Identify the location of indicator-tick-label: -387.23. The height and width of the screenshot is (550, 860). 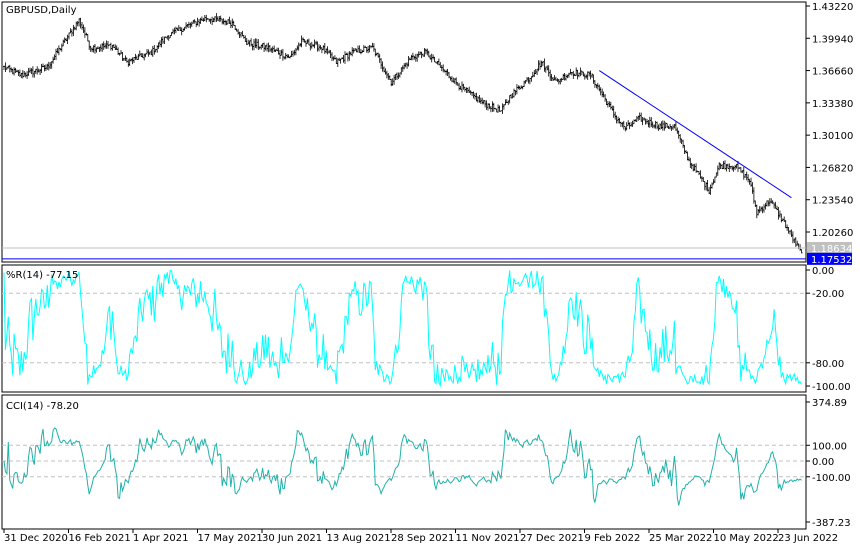
(831, 523).